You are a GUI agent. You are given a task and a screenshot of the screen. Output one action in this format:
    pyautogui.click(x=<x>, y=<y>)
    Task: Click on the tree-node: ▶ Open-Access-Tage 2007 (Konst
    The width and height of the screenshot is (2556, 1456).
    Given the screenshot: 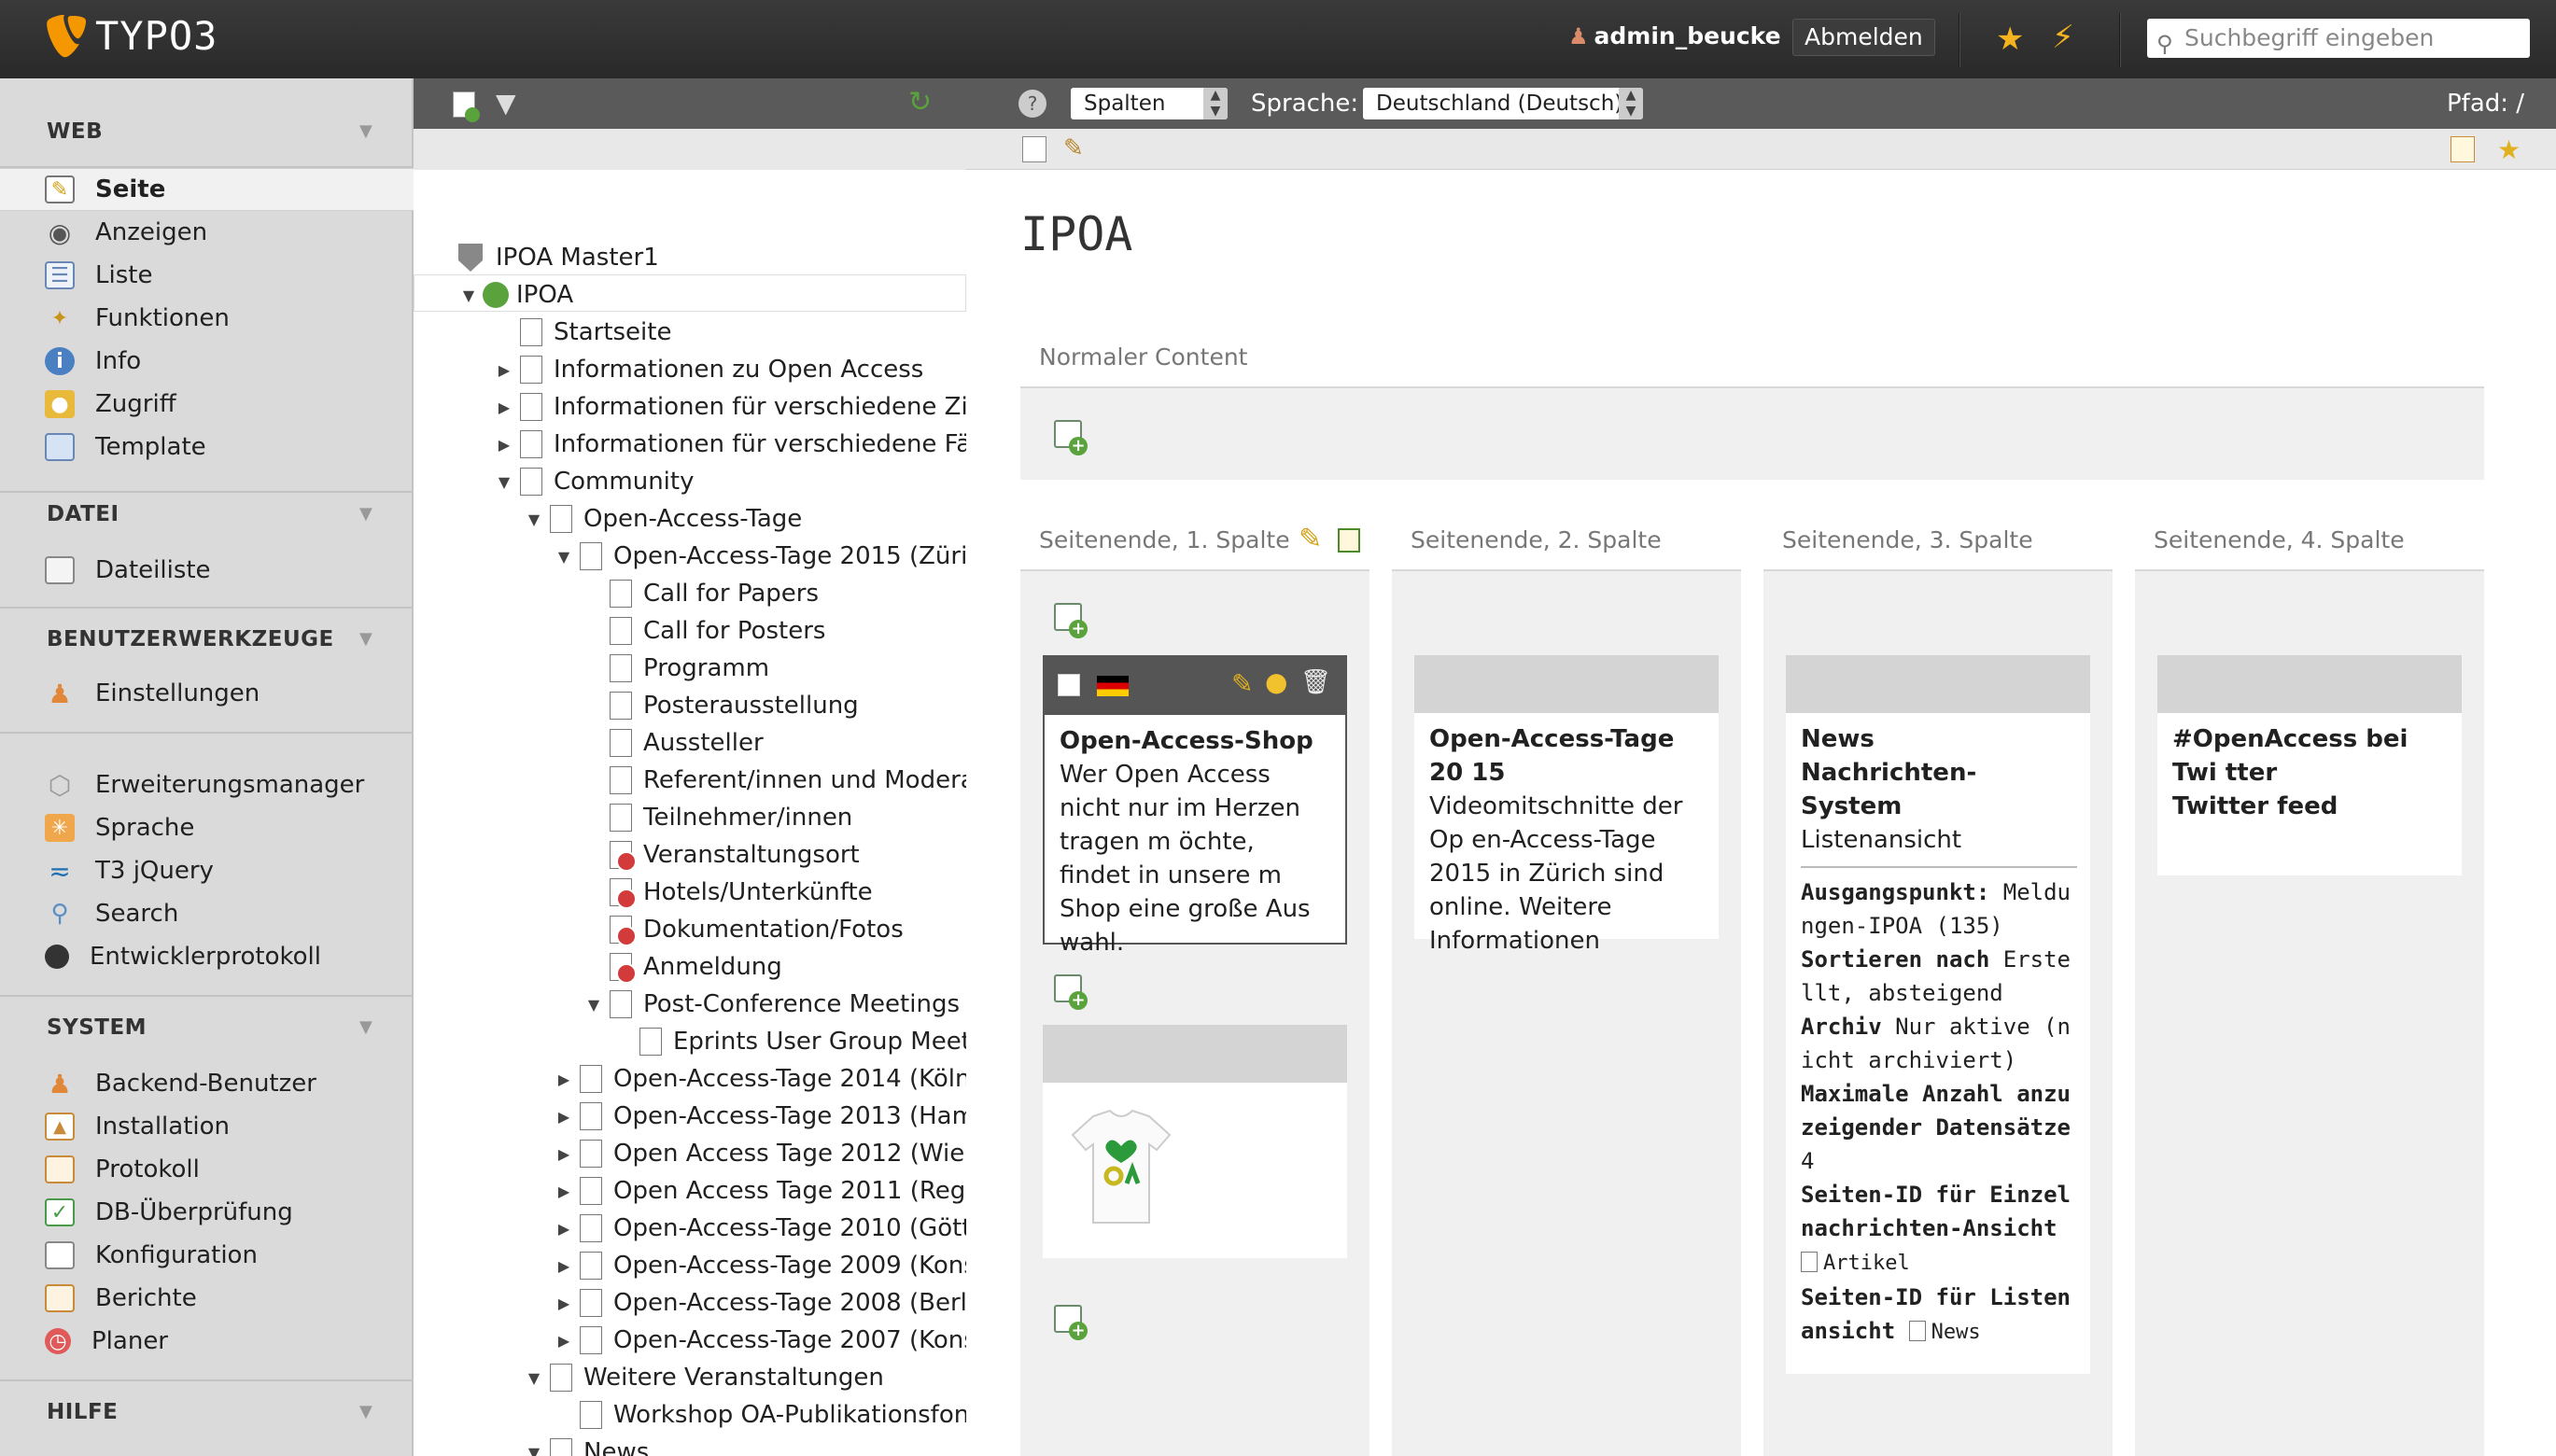 What is the action you would take?
    pyautogui.click(x=760, y=1340)
    